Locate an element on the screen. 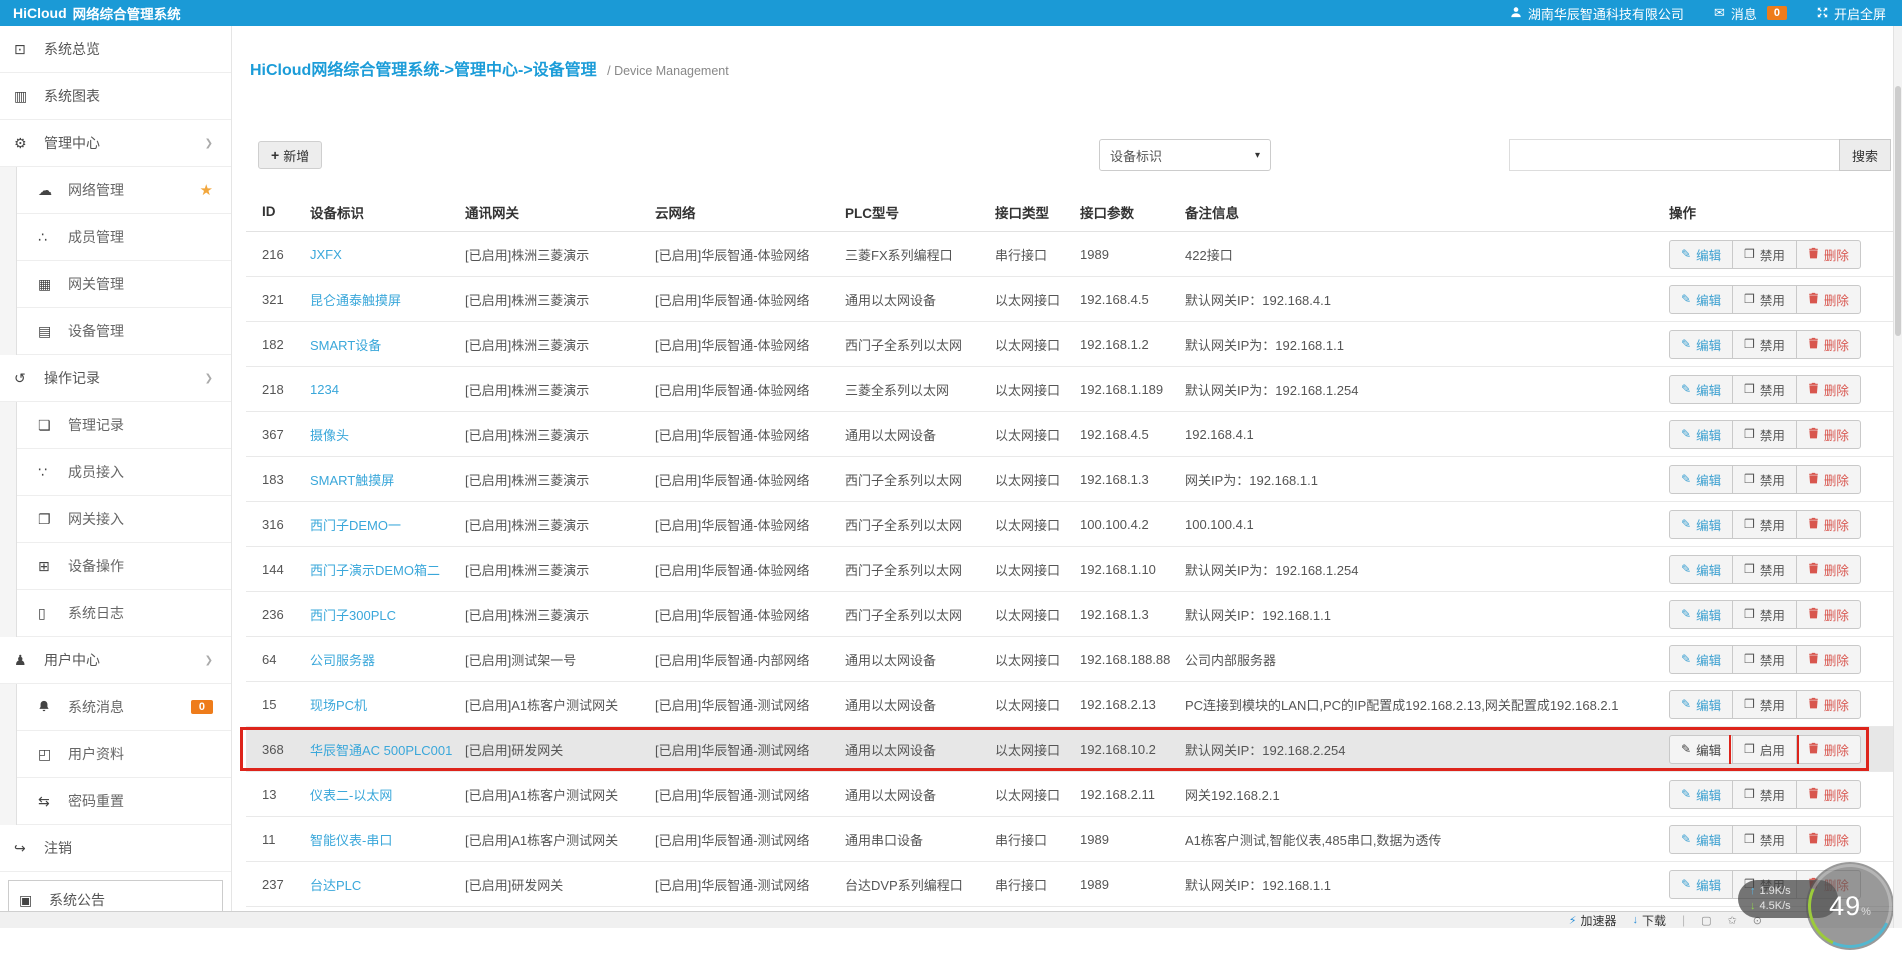 The image size is (1902, 960). sidebar-item-cloud: ☁ 网络管理 ★ is located at coordinates (115, 190).